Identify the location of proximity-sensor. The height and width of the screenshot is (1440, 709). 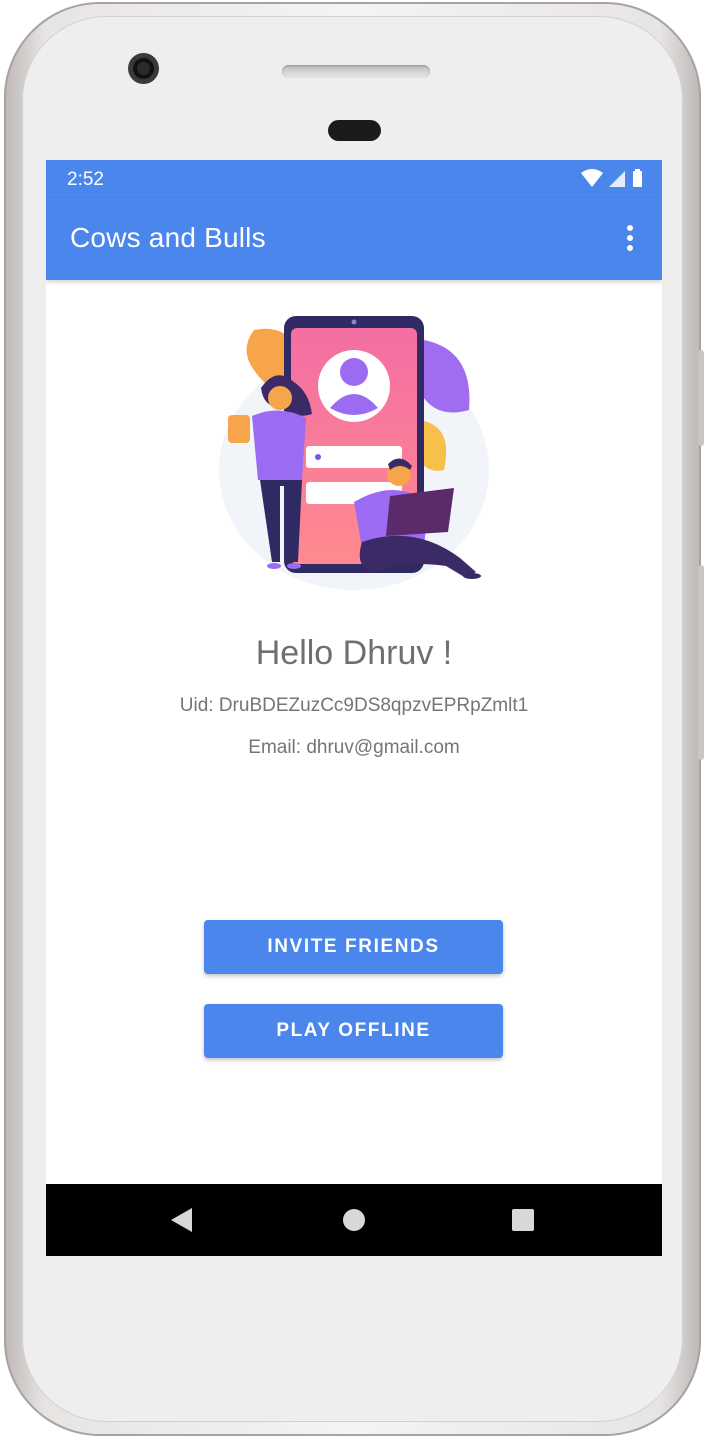
(354, 130).